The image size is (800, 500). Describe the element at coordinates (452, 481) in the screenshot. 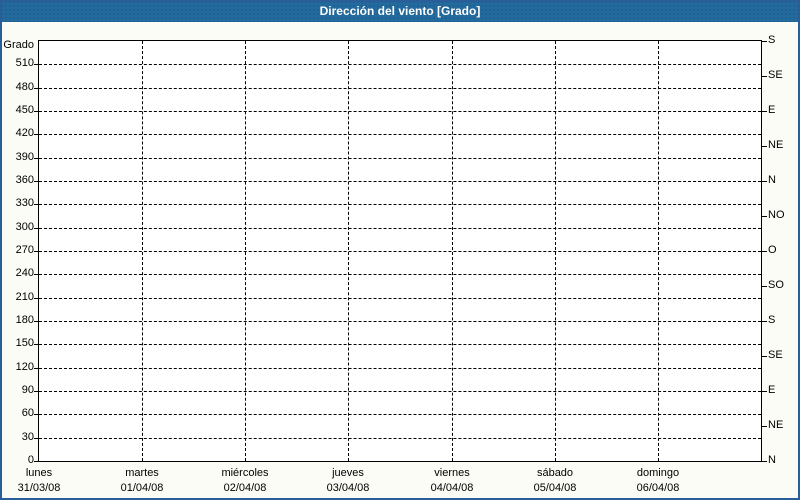

I see `x-day-label-viernes: viernes 04/04/08` at that location.